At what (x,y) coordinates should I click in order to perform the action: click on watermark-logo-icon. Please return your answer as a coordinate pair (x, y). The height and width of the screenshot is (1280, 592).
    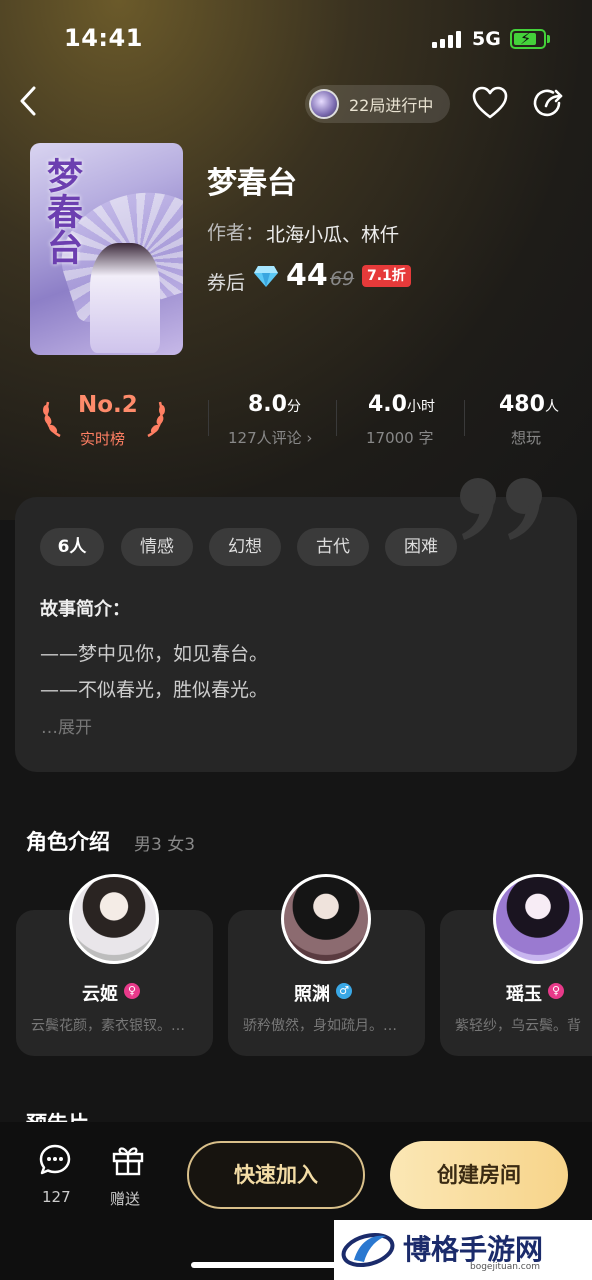
    Looking at the image, I should click on (368, 1250).